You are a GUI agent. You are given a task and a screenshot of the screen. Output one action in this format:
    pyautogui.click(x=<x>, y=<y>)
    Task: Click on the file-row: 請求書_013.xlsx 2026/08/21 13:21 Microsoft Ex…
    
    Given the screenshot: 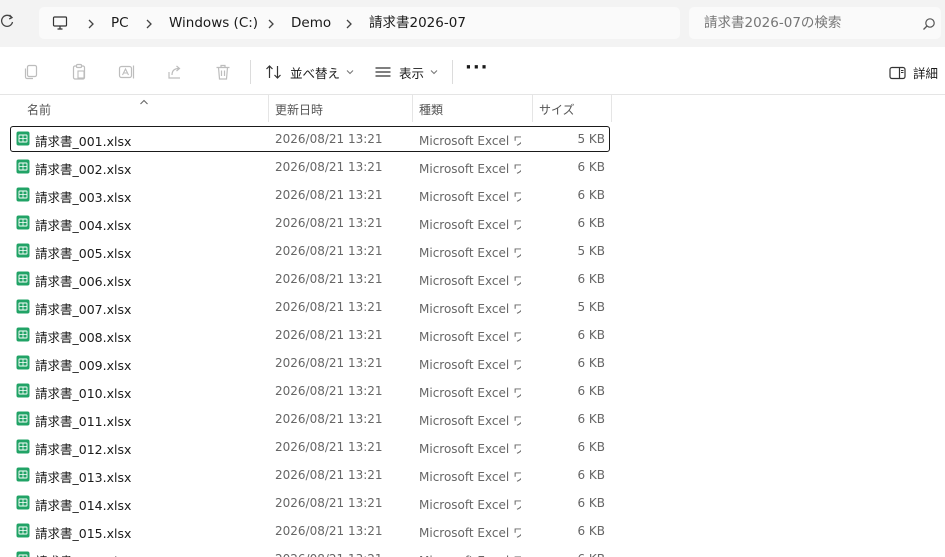 What is the action you would take?
    pyautogui.click(x=310, y=475)
    